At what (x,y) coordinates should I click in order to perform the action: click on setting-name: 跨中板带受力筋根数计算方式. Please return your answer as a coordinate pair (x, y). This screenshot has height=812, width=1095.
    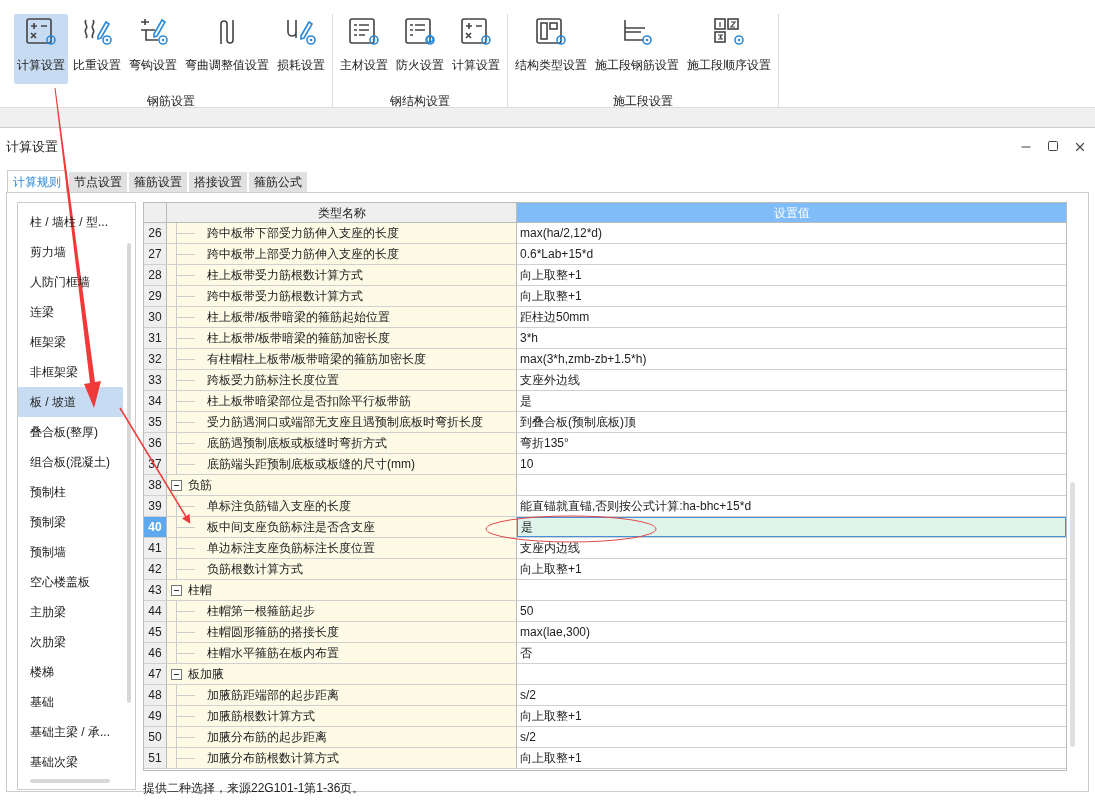
    Looking at the image, I should click on (285, 296).